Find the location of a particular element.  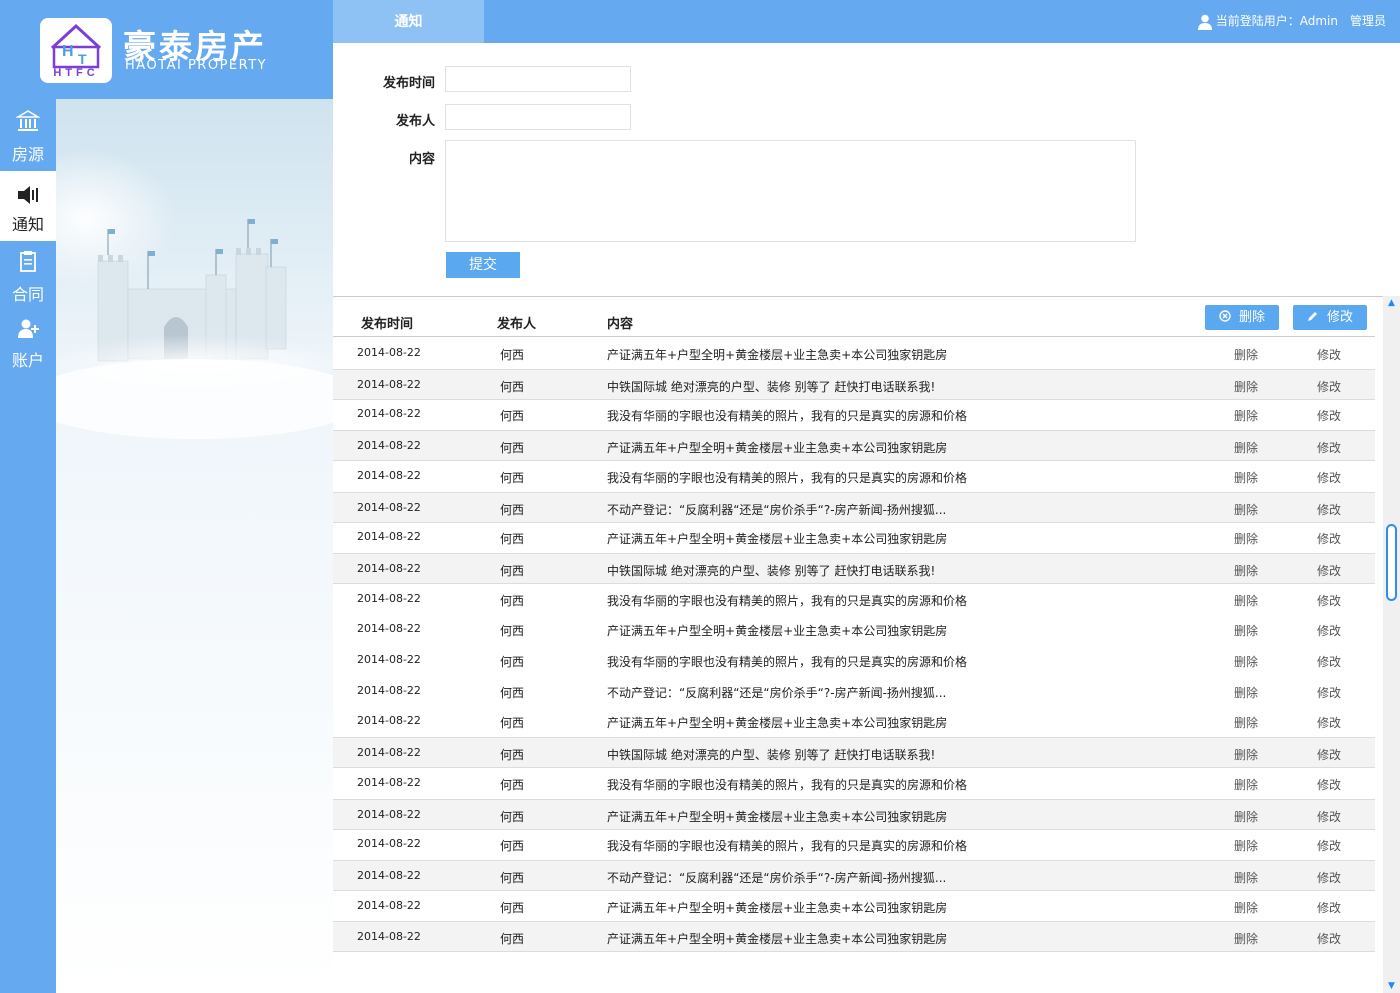

publish-time-input is located at coordinates (538, 79).